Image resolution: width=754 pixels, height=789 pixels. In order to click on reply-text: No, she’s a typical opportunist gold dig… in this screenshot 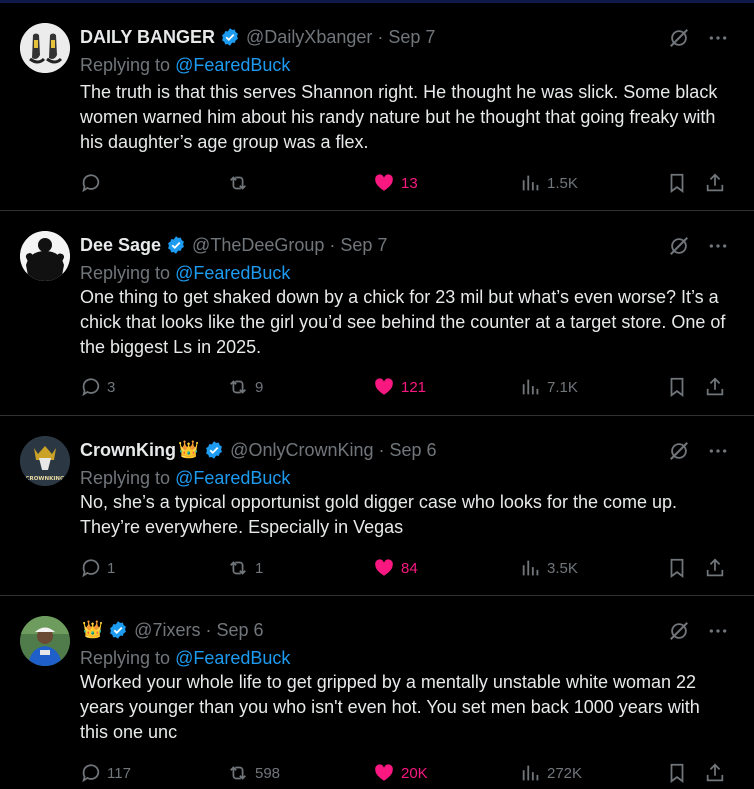, I will do `click(379, 514)`.